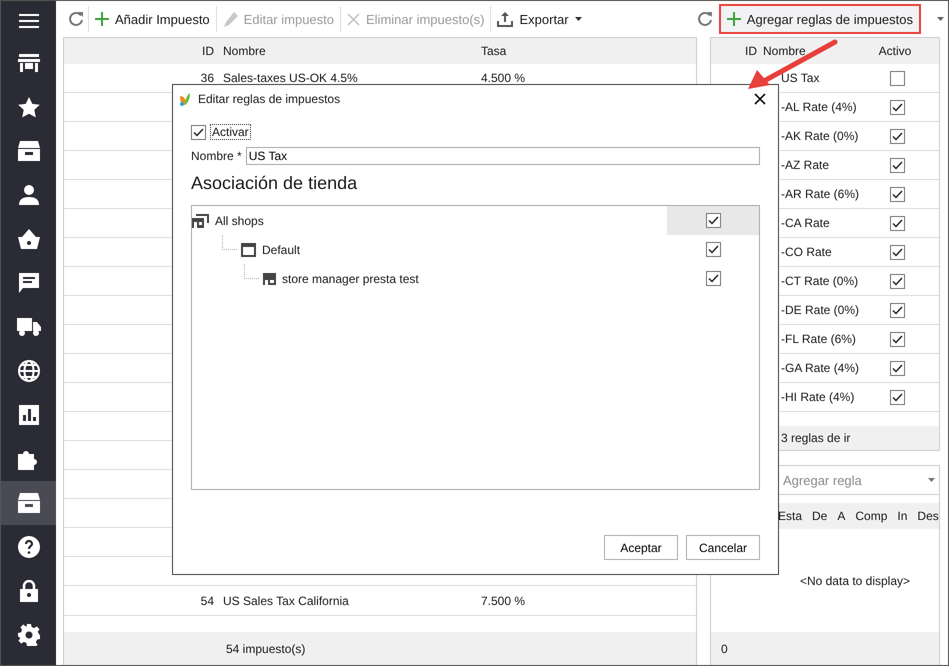 This screenshot has width=949, height=666. What do you see at coordinates (28, 21) in the screenshot?
I see `menu-icon` at bounding box center [28, 21].